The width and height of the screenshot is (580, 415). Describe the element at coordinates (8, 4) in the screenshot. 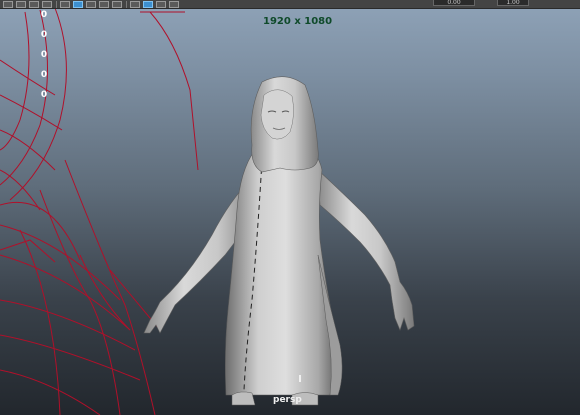

I see `grid-icon` at that location.